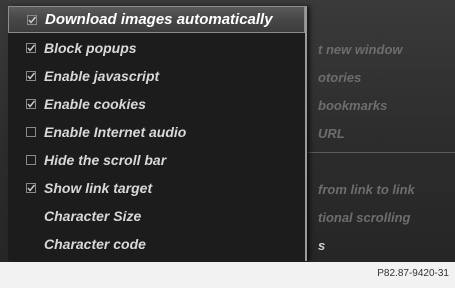 This screenshot has width=455, height=288. Describe the element at coordinates (156, 215) in the screenshot. I see `menu-item: Character Size` at that location.